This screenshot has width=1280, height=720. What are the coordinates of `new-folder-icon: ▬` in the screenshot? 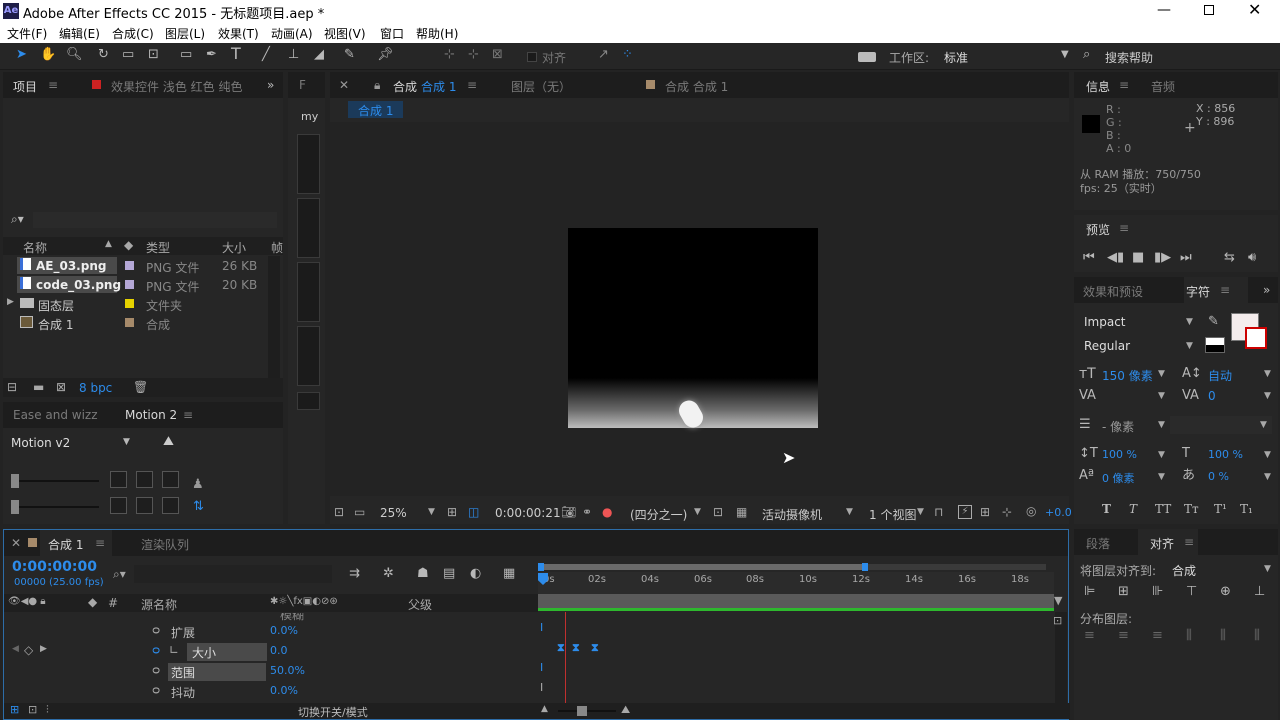 It's located at (38, 387).